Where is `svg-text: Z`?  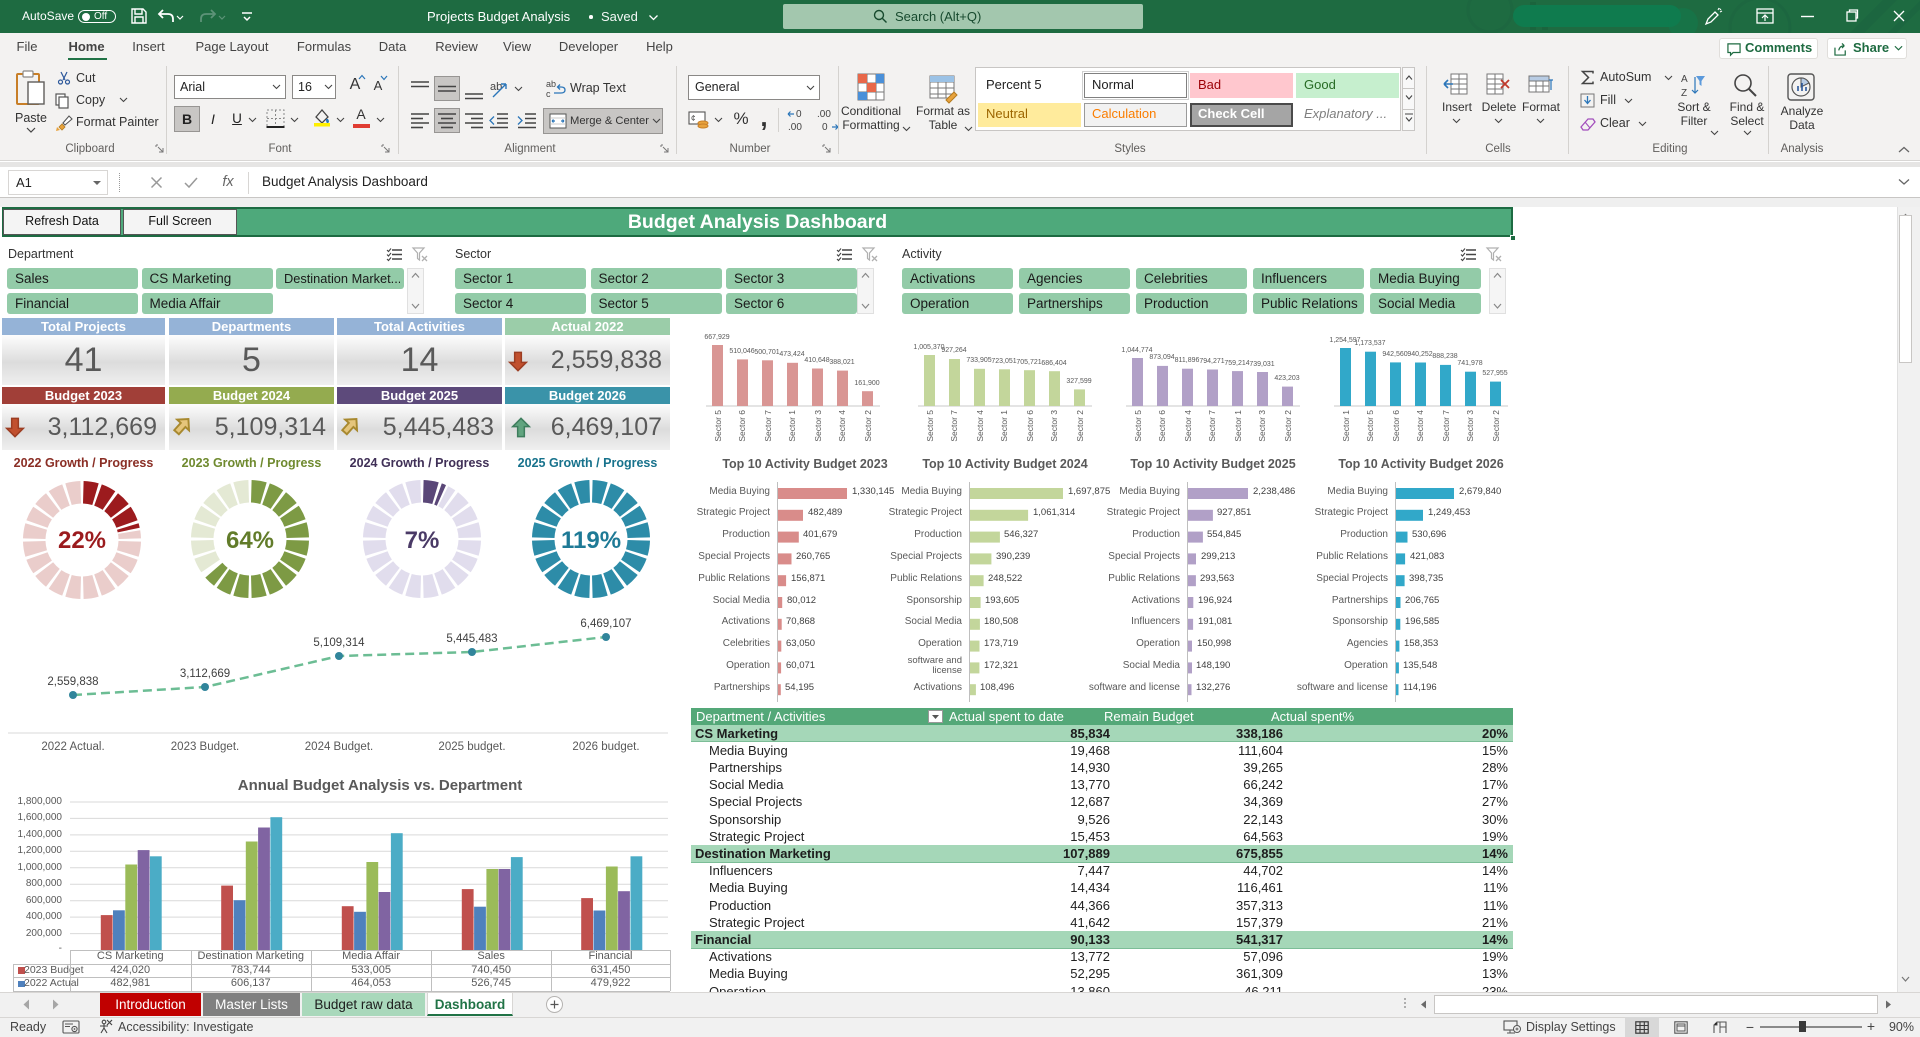 svg-text: Z is located at coordinates (1684, 93).